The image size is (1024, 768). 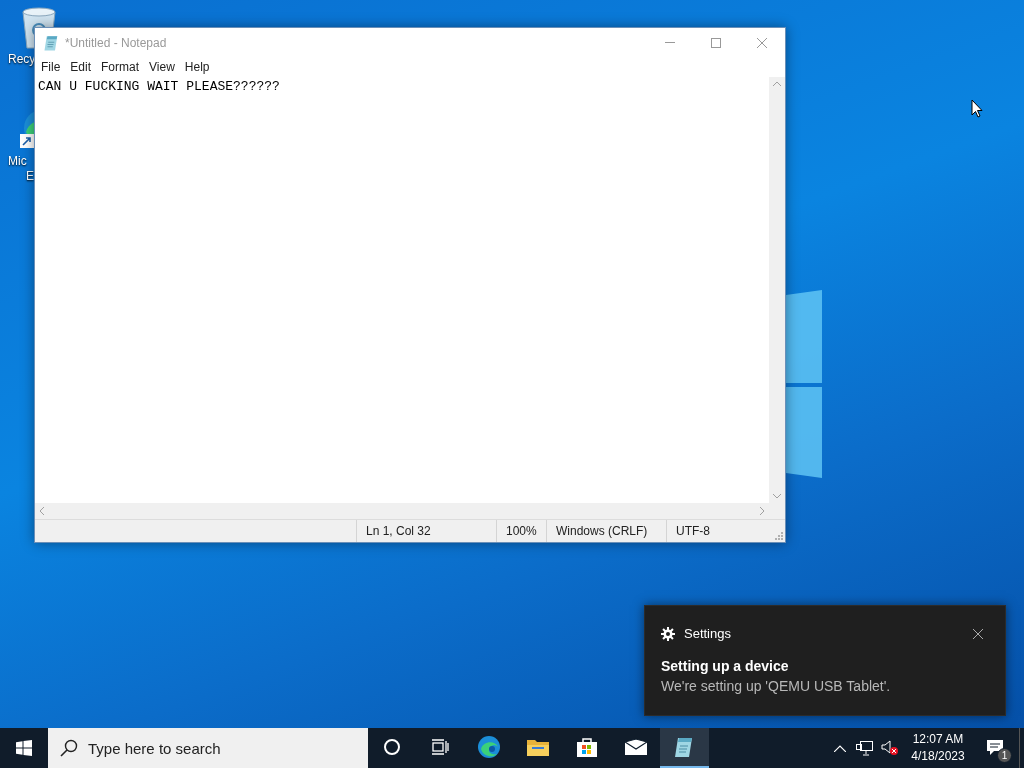 I want to click on clock: 12:07 AM 4/18/2023, so click(x=938, y=748).